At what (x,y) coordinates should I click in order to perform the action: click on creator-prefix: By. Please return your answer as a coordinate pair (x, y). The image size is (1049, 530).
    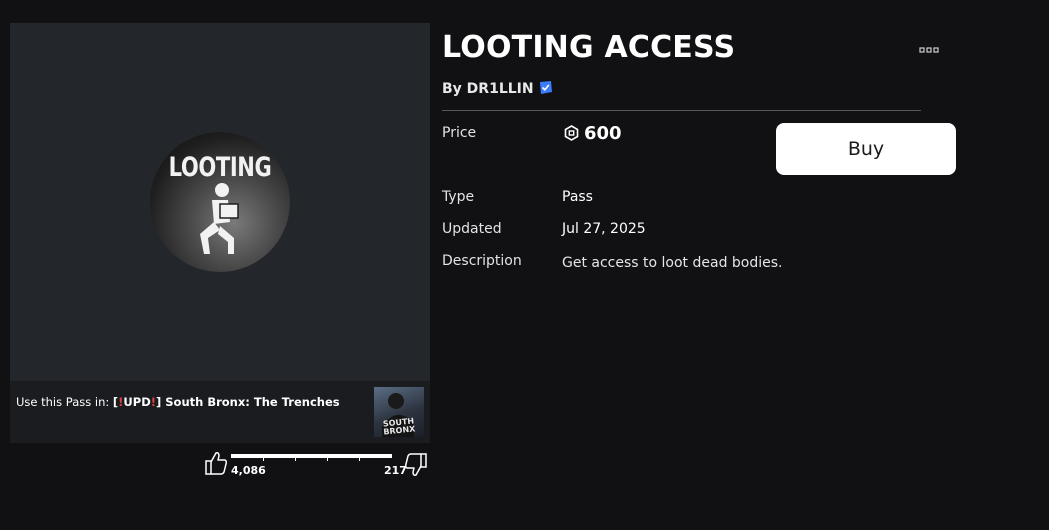
    Looking at the image, I should click on (452, 89).